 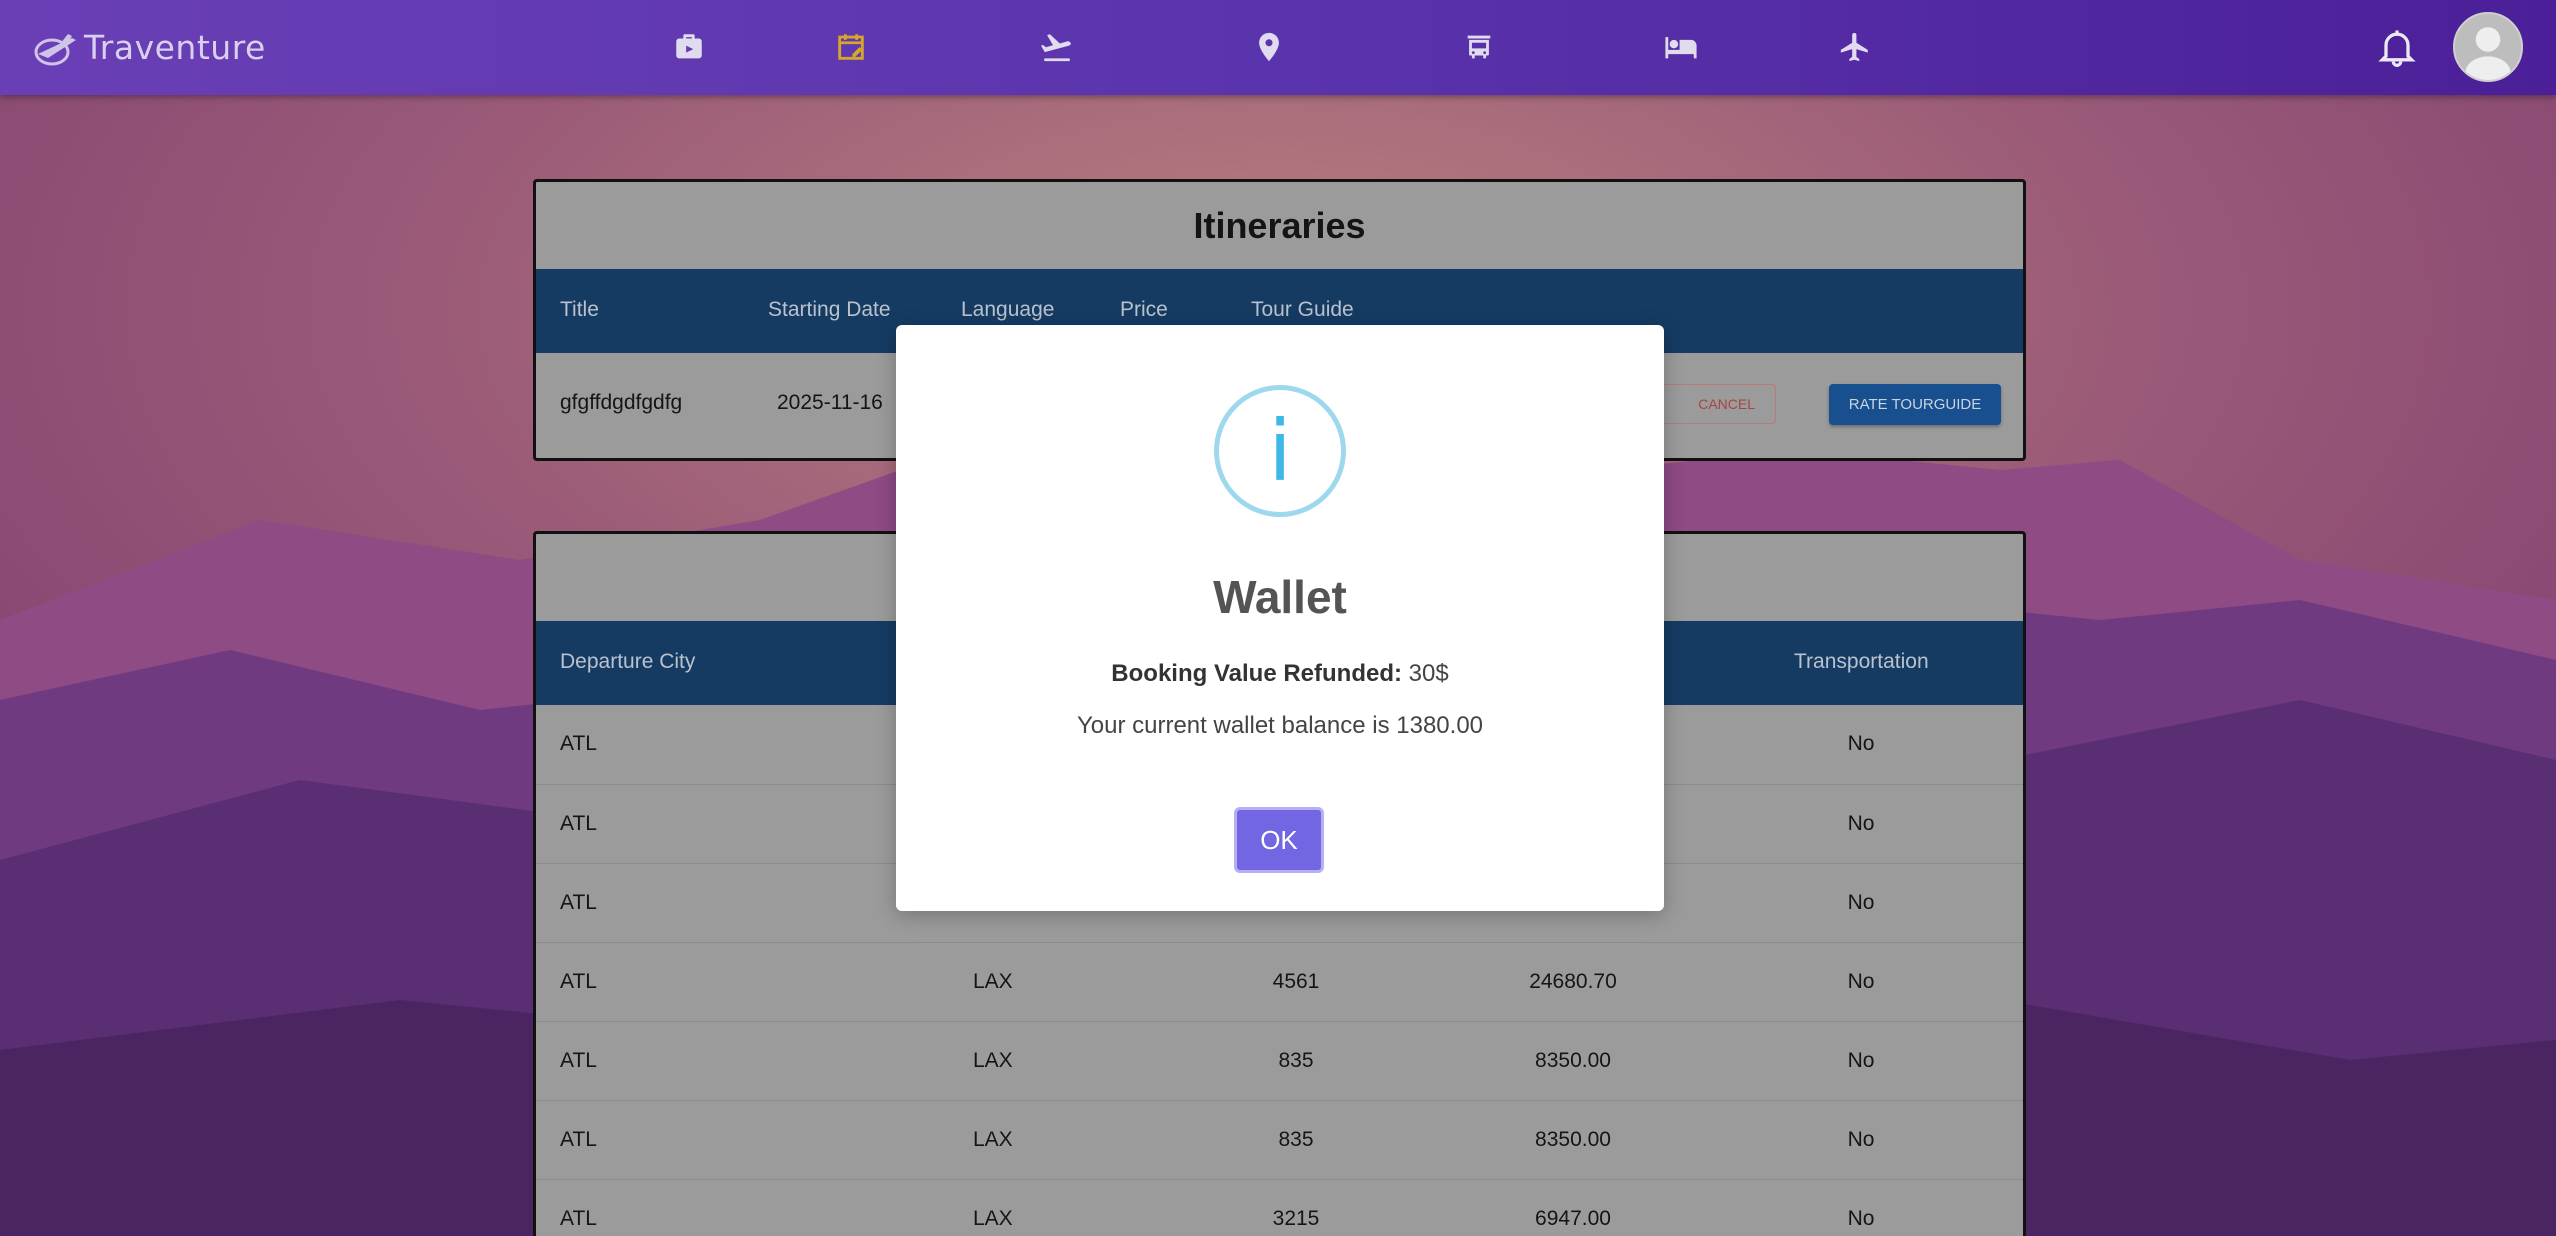 What do you see at coordinates (55, 50) in the screenshot?
I see `airplane-globe-icon` at bounding box center [55, 50].